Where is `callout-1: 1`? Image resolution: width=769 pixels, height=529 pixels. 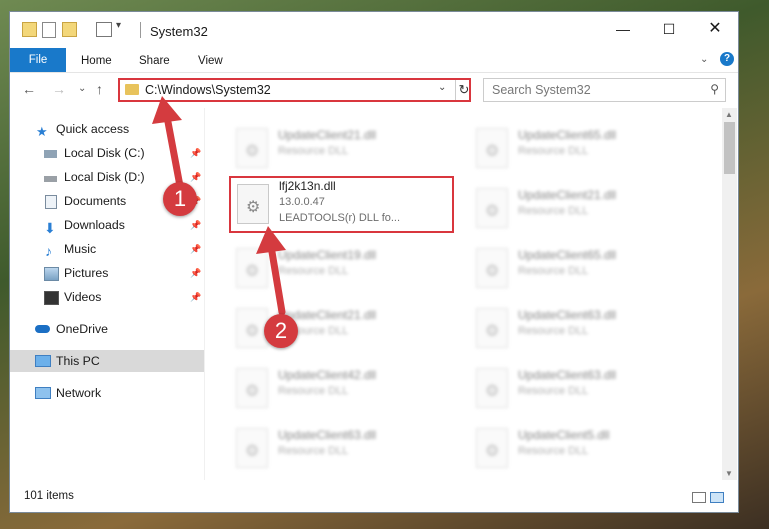 callout-1: 1 is located at coordinates (180, 199).